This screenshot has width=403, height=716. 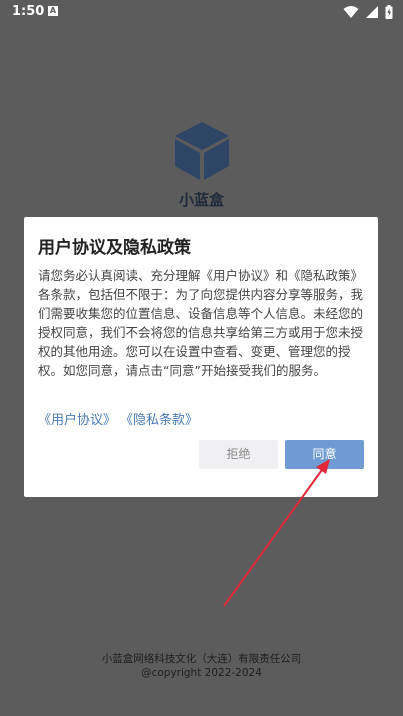 I want to click on privacy-policy-link: 《隐私条款》, so click(x=159, y=418).